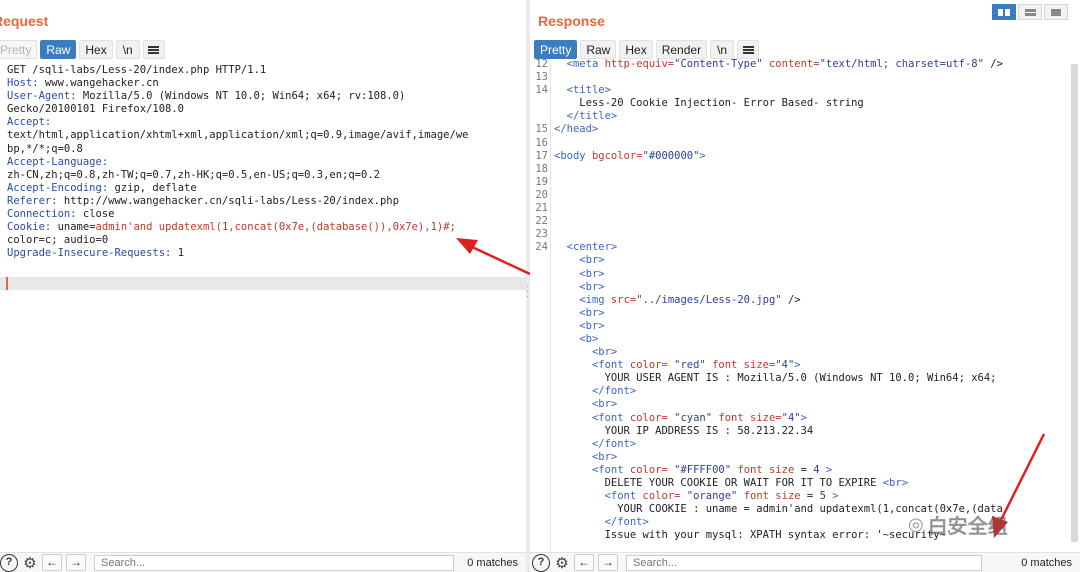 The width and height of the screenshot is (1080, 572). Describe the element at coordinates (1004, 12) in the screenshot. I see `split-view-button` at that location.